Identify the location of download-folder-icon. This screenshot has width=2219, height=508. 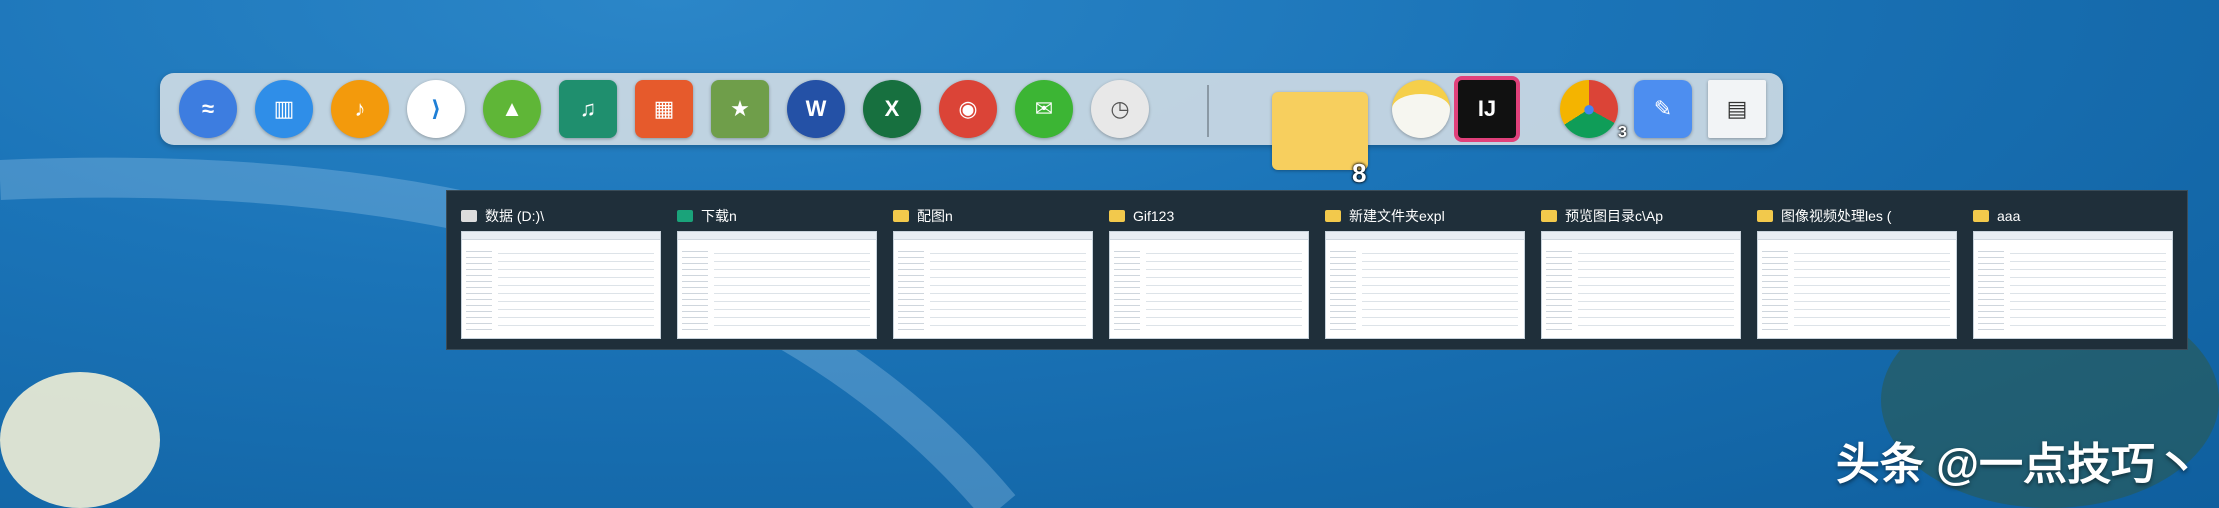
(685, 216).